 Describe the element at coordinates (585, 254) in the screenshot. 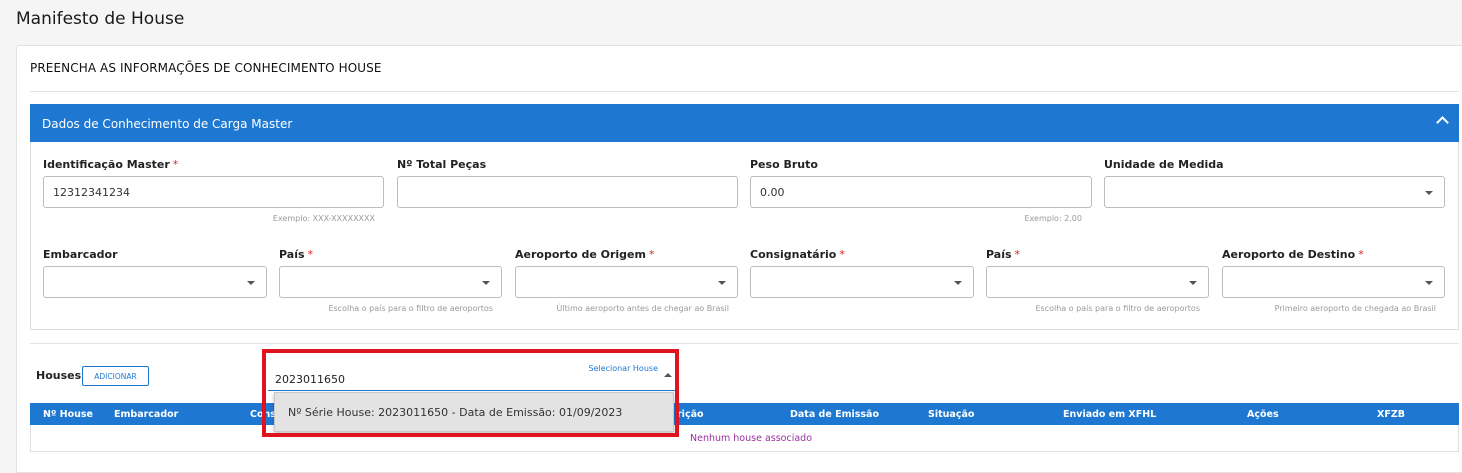

I see `aeroporto-origem-label: Aeroporto de Origem *` at that location.